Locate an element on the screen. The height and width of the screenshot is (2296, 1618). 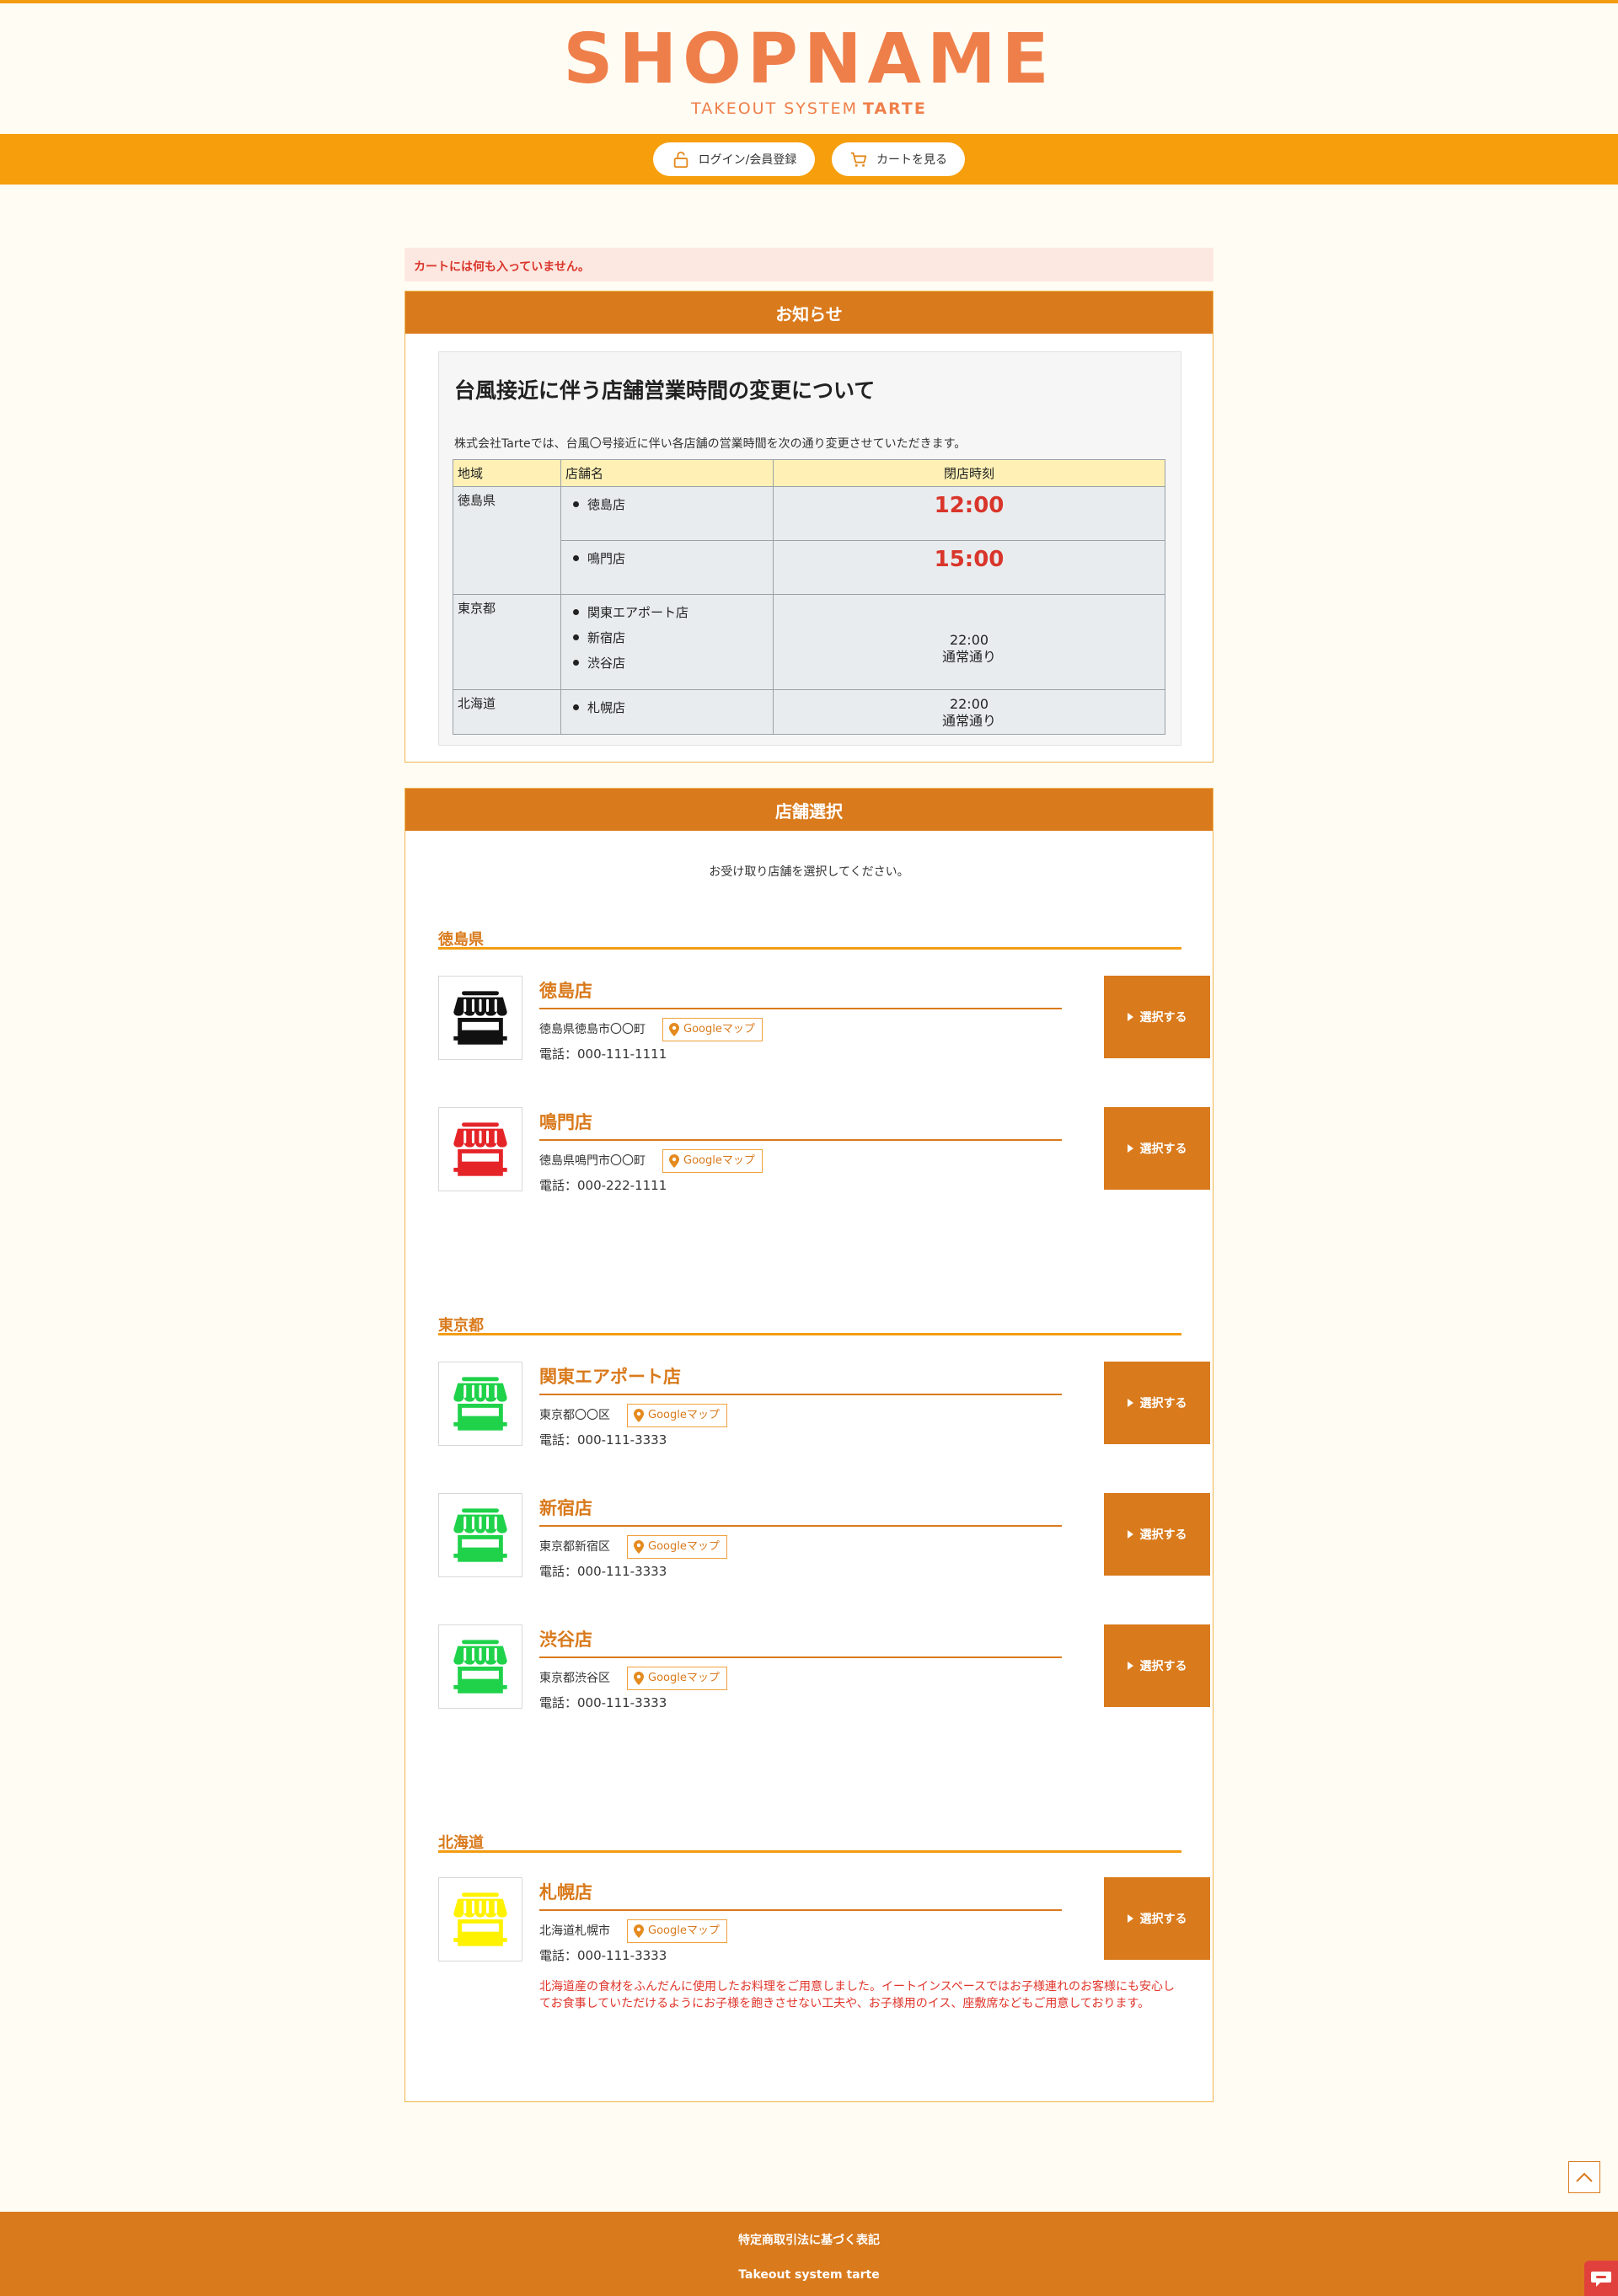
store-cell: 鳴門店 is located at coordinates (667, 567).